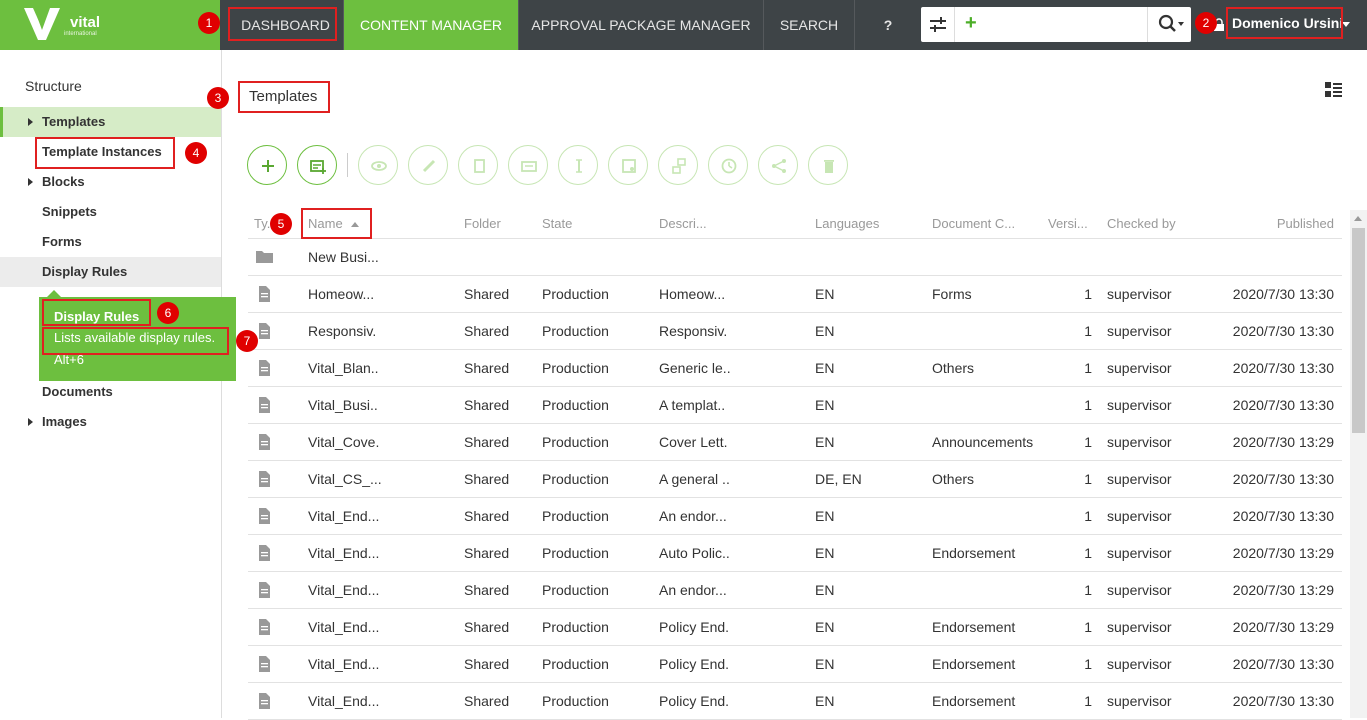  I want to click on add-search-icon: +, so click(971, 23).